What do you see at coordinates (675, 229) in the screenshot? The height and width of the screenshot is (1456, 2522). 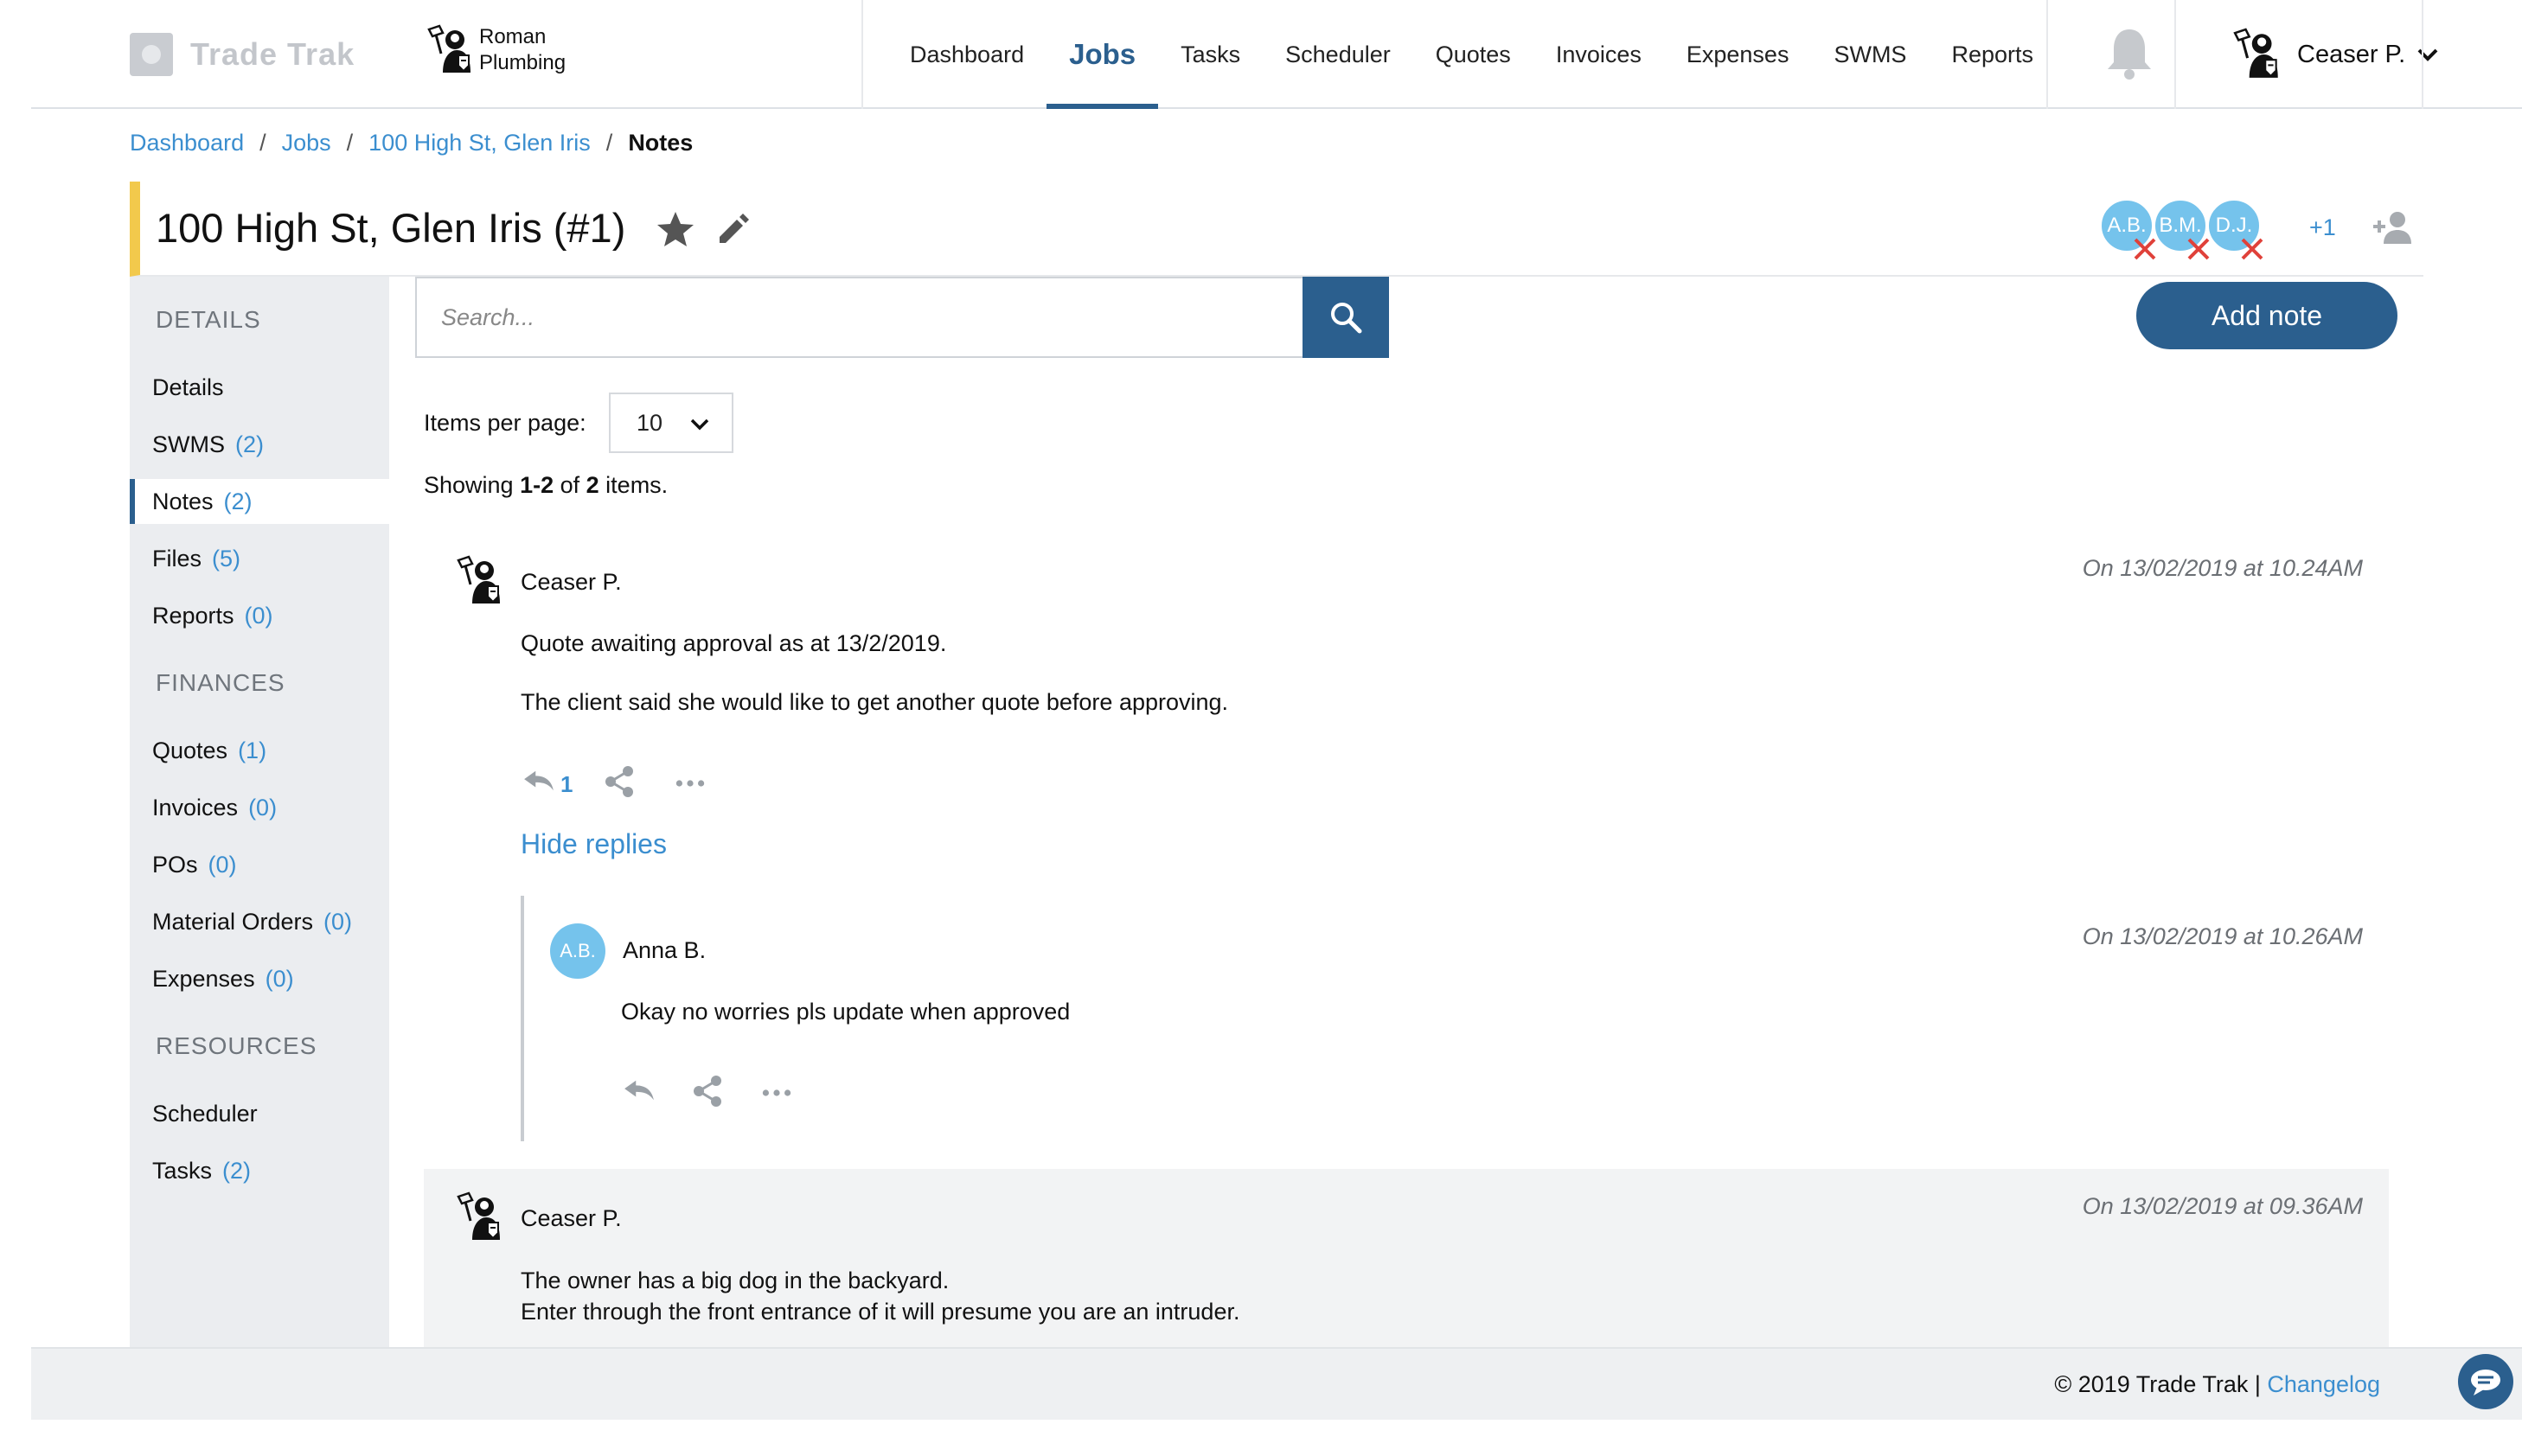 I see `star-icon` at bounding box center [675, 229].